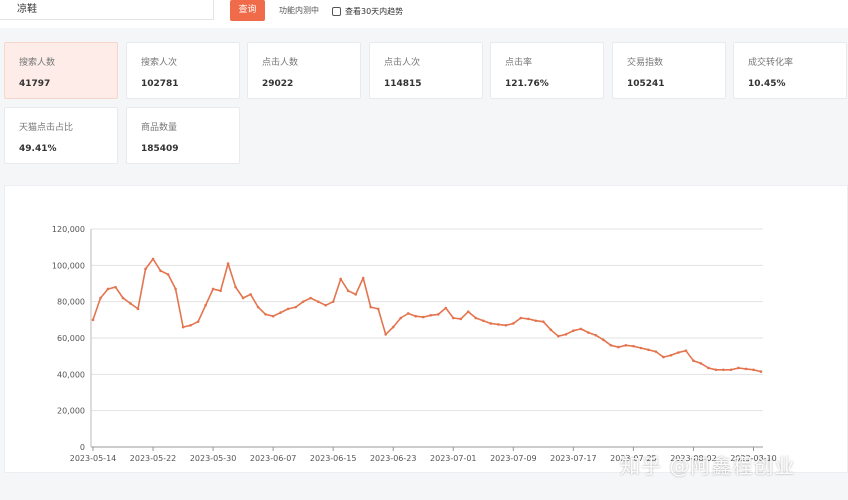 Image resolution: width=848 pixels, height=500 pixels. I want to click on y-tick-label: 20,000, so click(71, 411).